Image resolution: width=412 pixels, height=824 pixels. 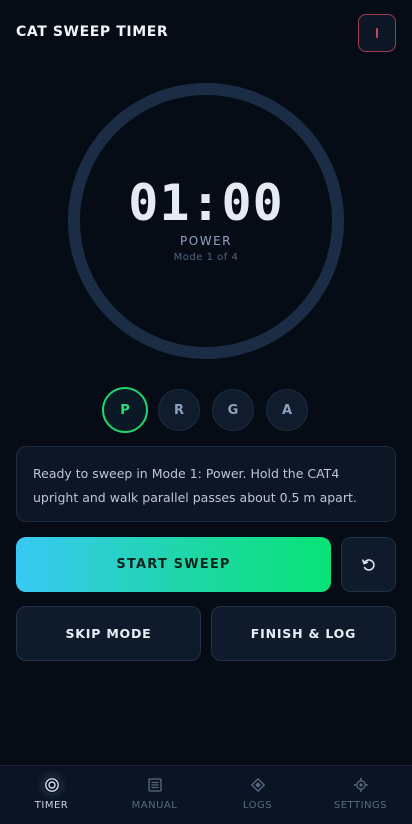 I want to click on finish-log-button: FINISH & LOG, so click(x=303, y=633).